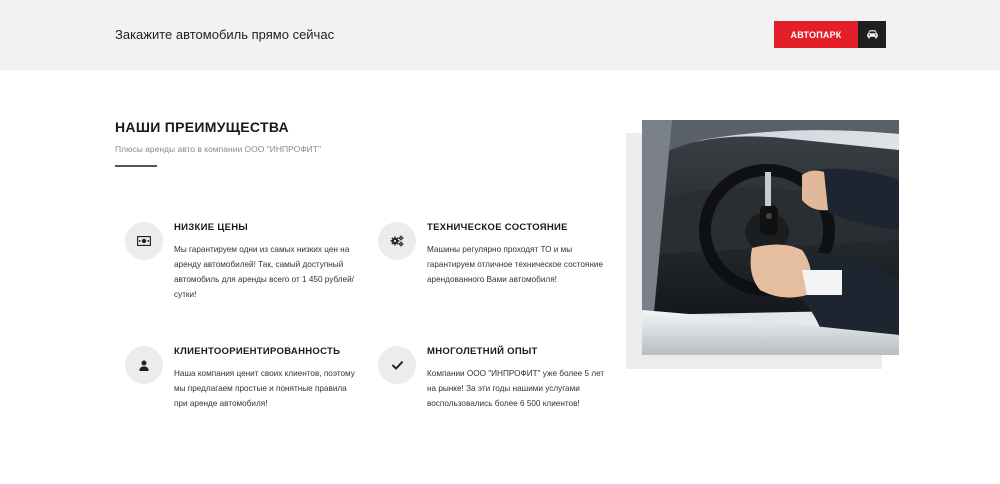 Image resolution: width=1000 pixels, height=484 pixels. What do you see at coordinates (770, 237) in the screenshot?
I see `car-key-photo` at bounding box center [770, 237].